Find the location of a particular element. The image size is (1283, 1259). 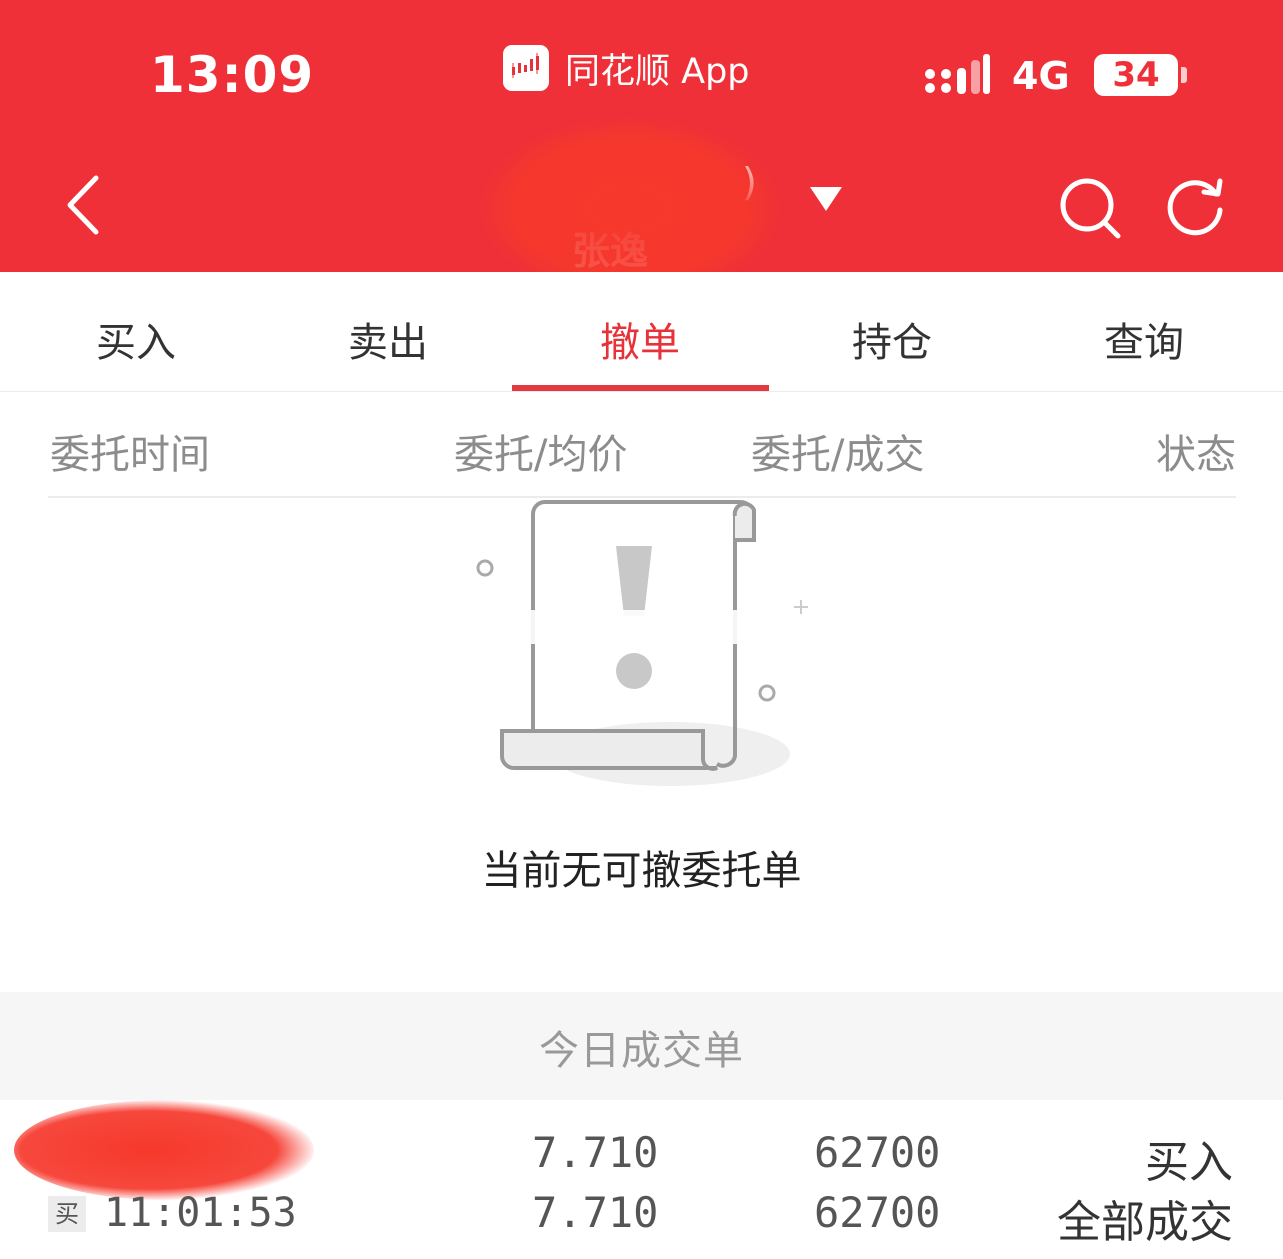

app-logo-icon is located at coordinates (526, 68).